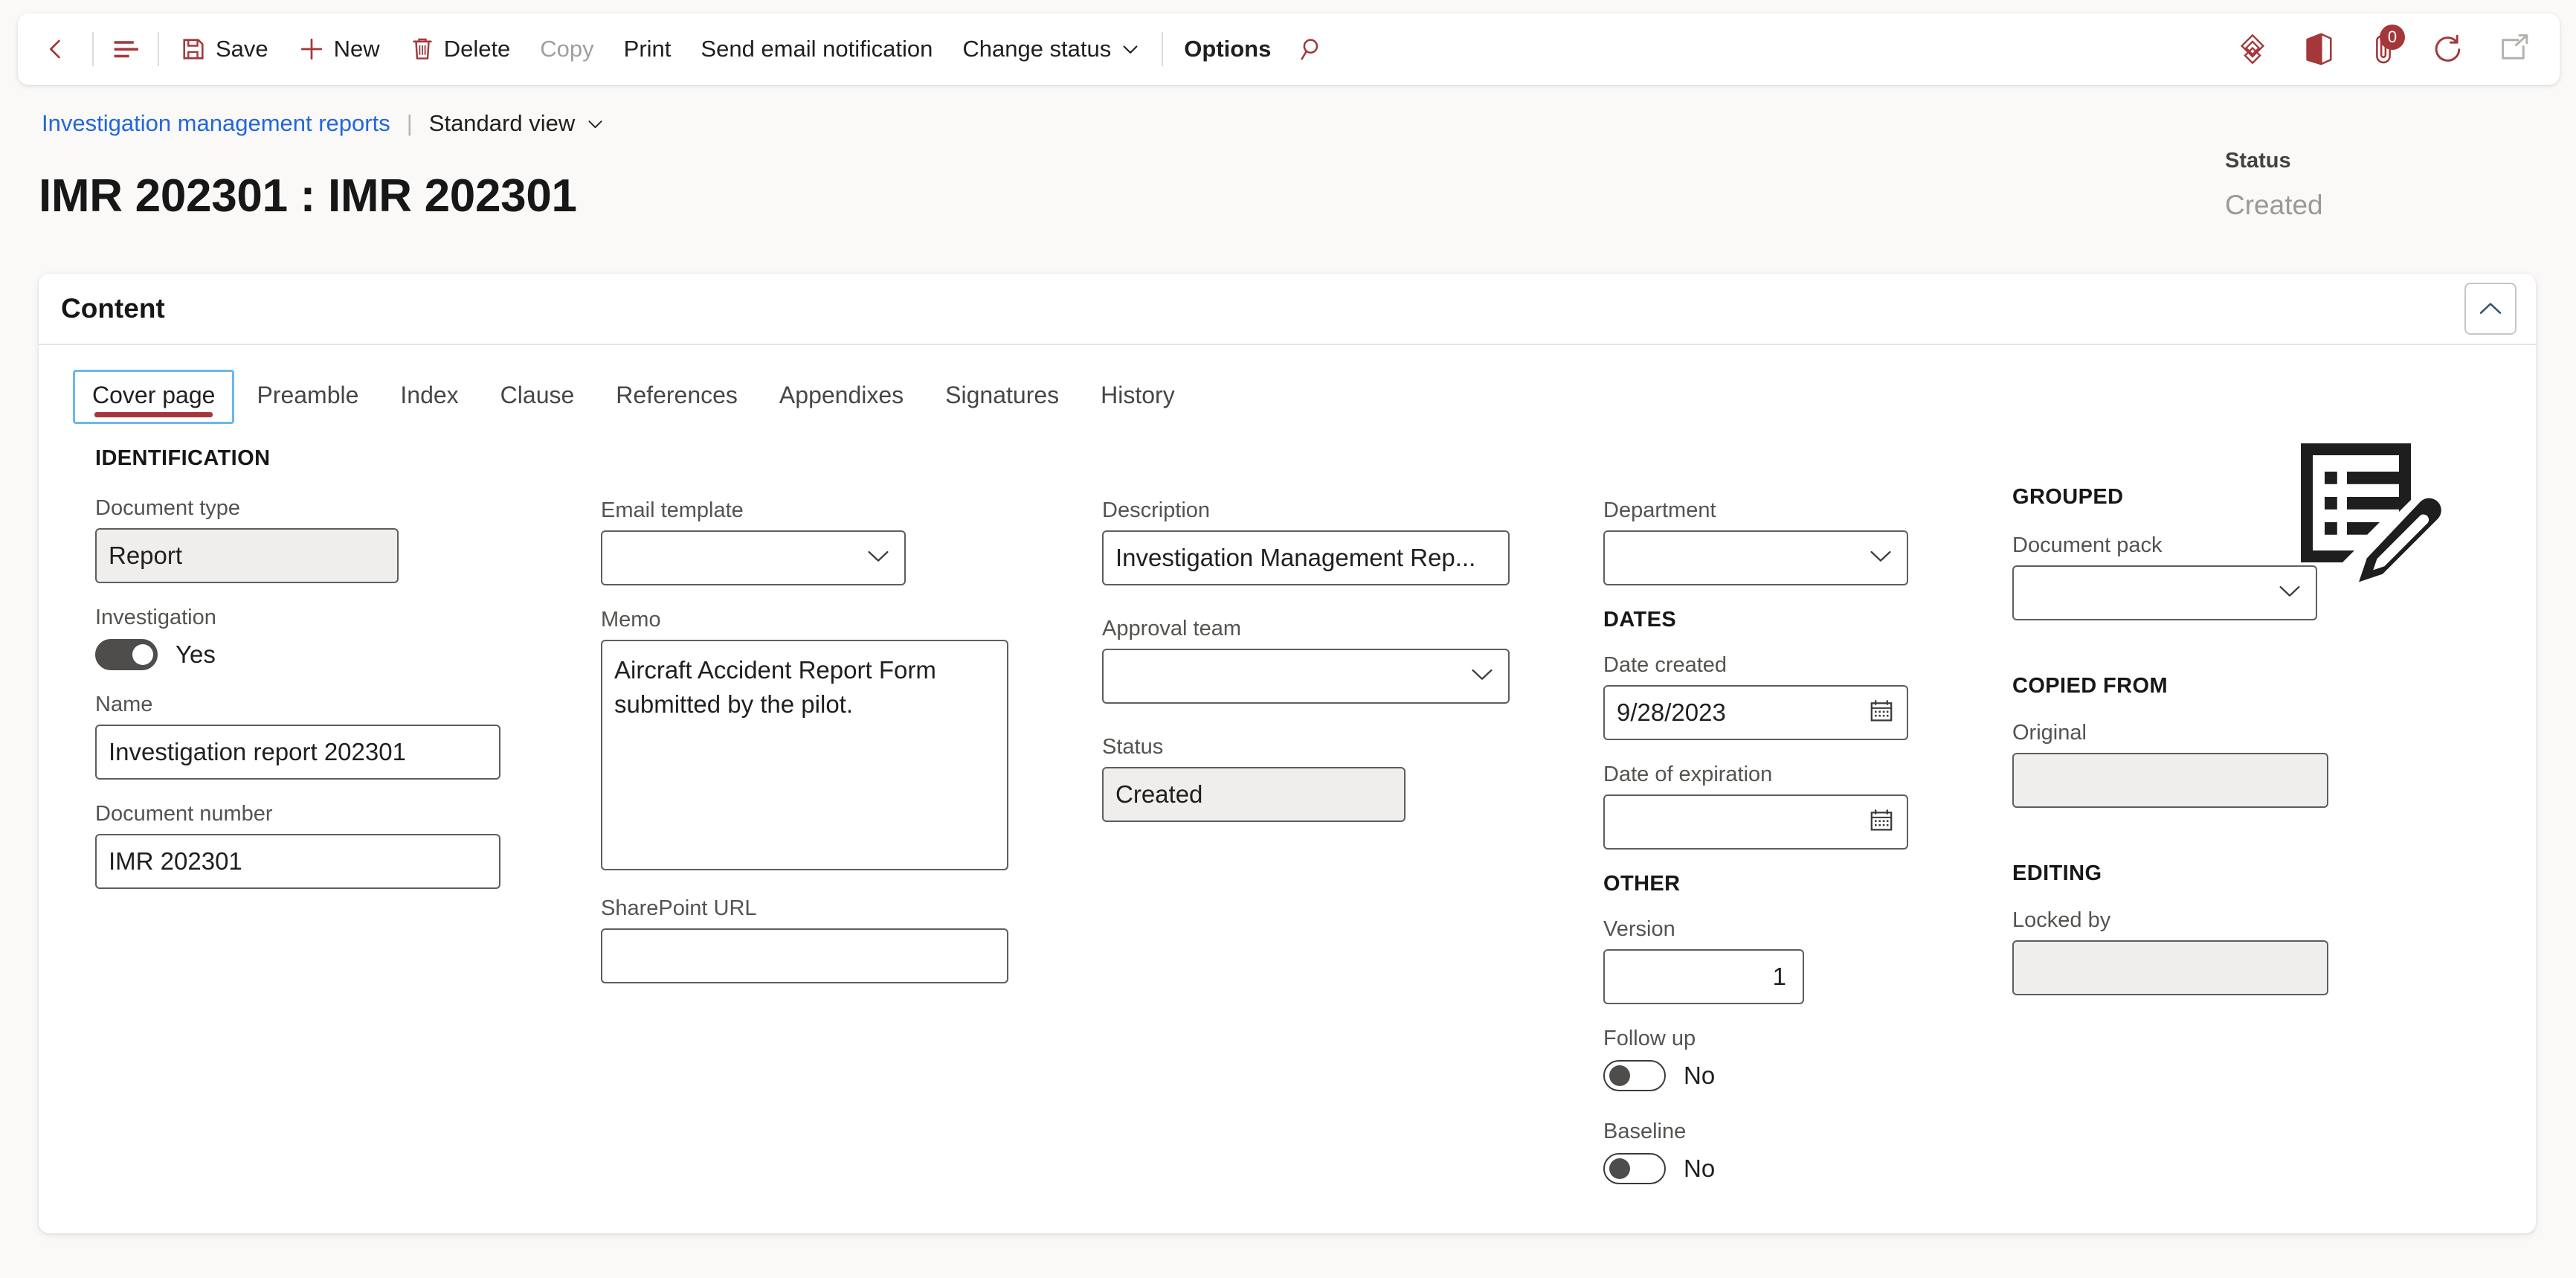  Describe the element at coordinates (1133, 747) in the screenshot. I see `field-label: Status` at that location.